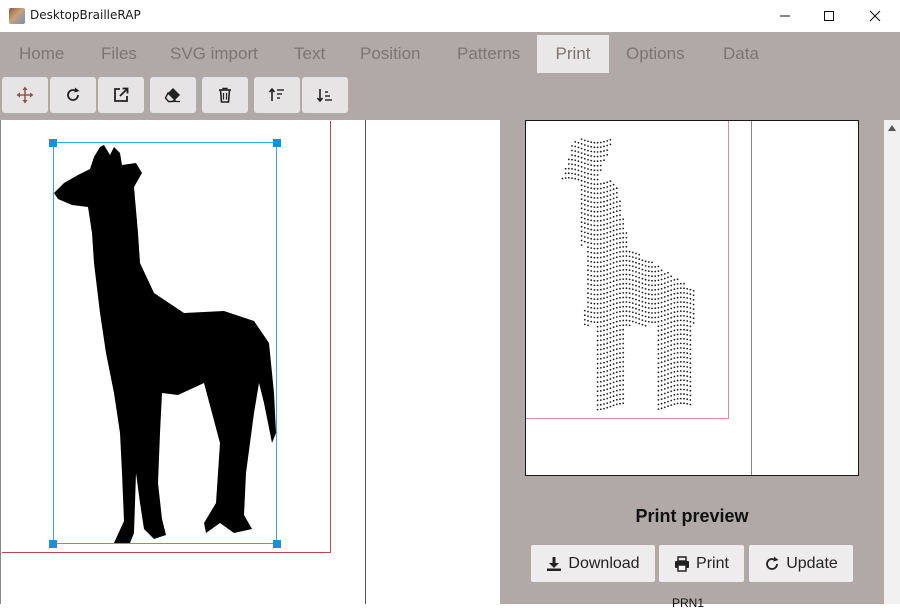 The height and width of the screenshot is (610, 900). What do you see at coordinates (892, 128) in the screenshot?
I see `scroll-up-arrow-icon` at bounding box center [892, 128].